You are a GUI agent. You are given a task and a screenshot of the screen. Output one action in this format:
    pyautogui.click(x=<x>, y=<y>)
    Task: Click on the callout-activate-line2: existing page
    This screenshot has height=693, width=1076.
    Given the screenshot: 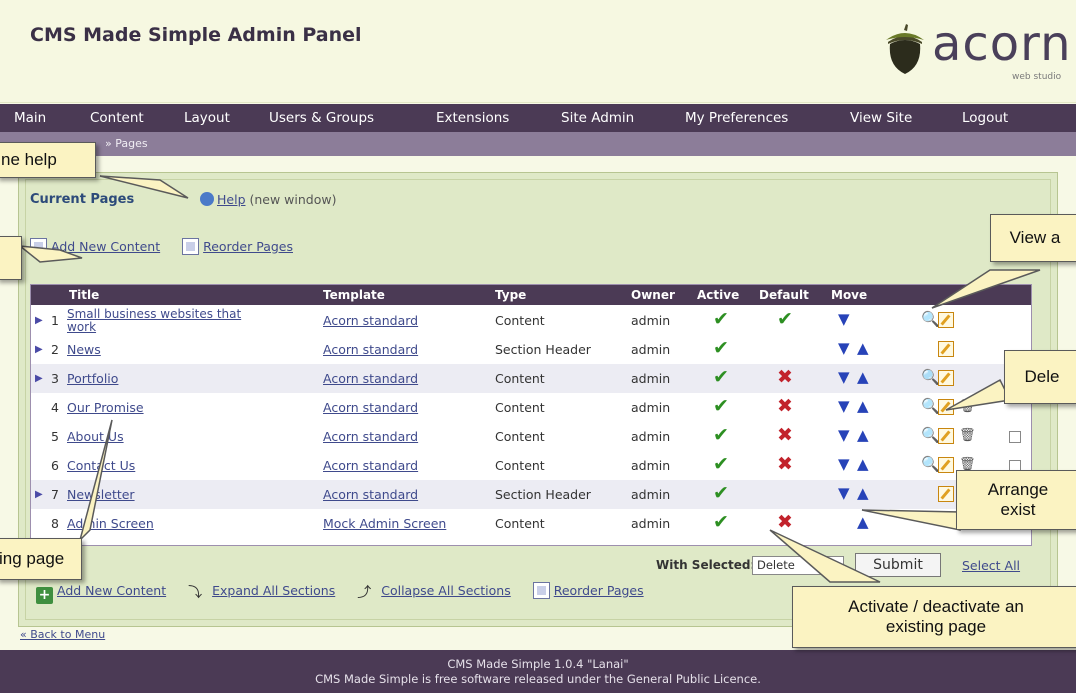 What is the action you would take?
    pyautogui.click(x=936, y=626)
    